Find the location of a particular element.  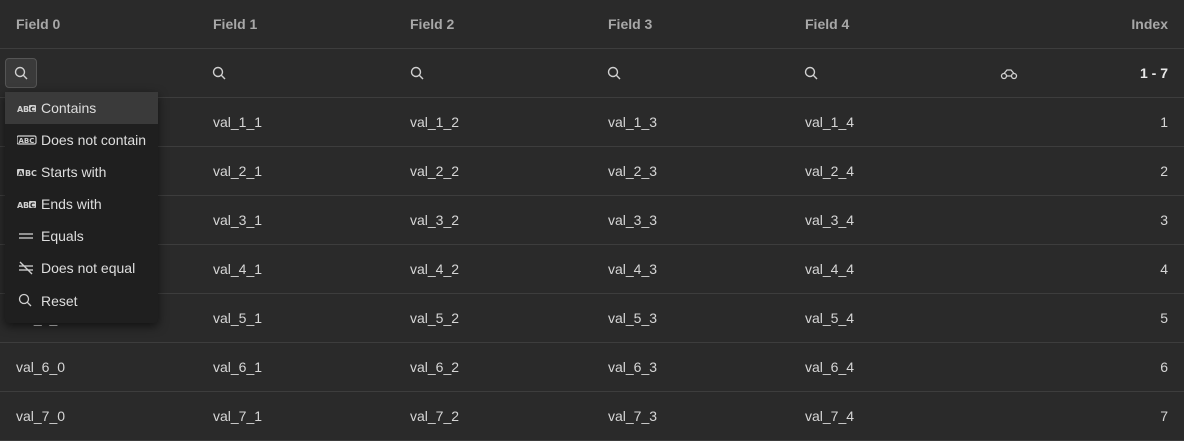

svg-text: A is located at coordinates (21, 174).